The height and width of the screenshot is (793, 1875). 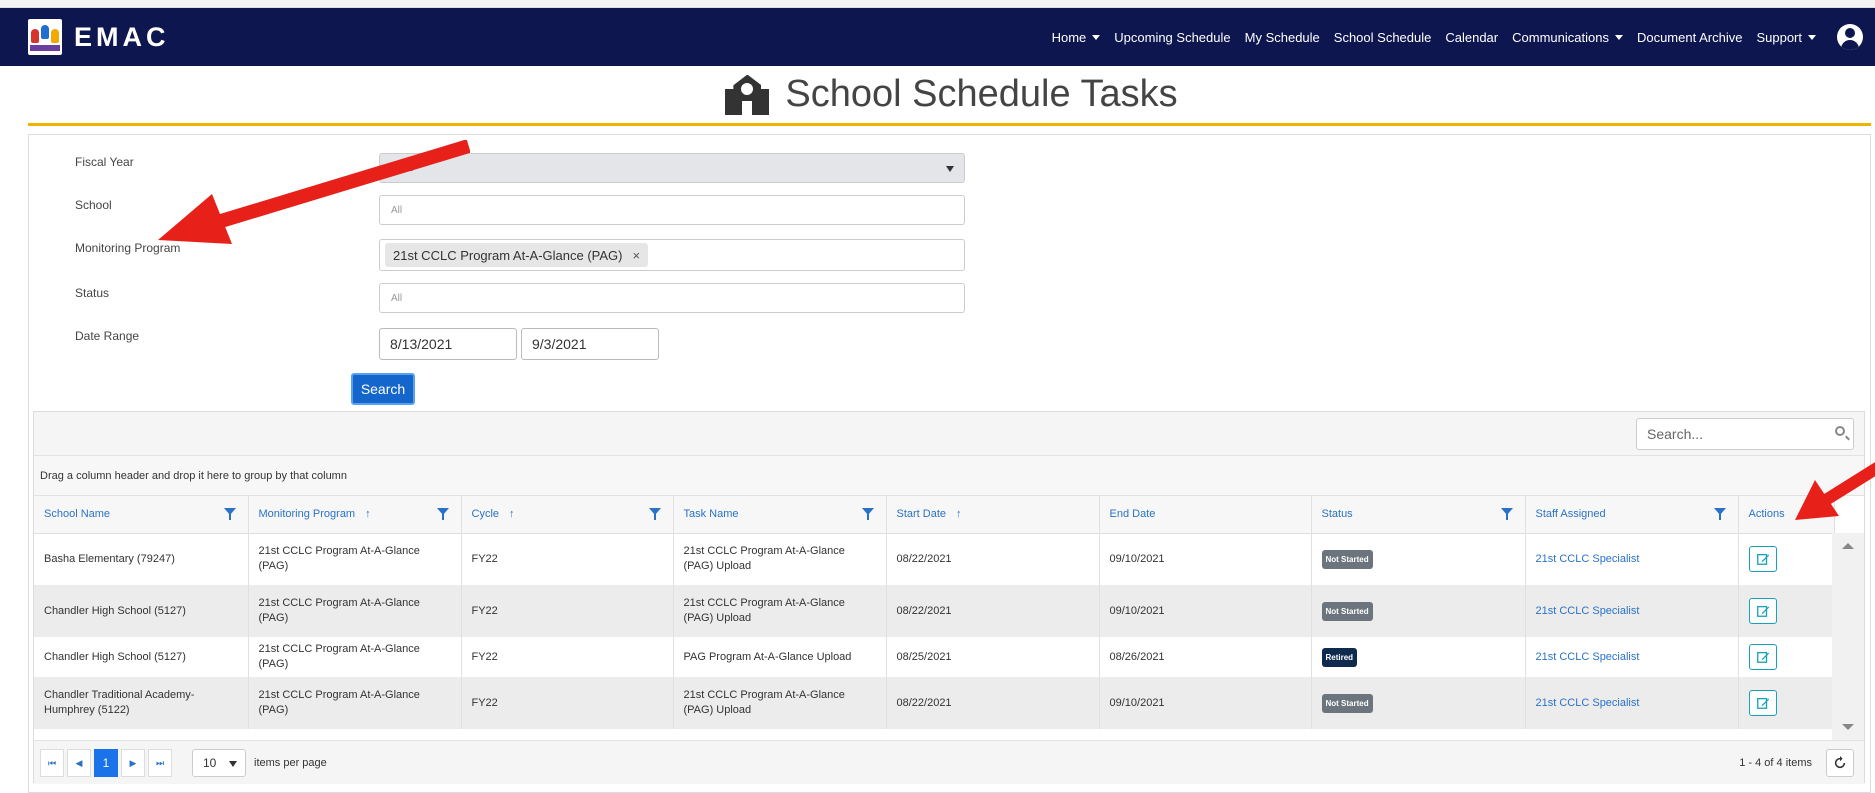 What do you see at coordinates (141, 515) in the screenshot?
I see `col-school-name: School Name` at bounding box center [141, 515].